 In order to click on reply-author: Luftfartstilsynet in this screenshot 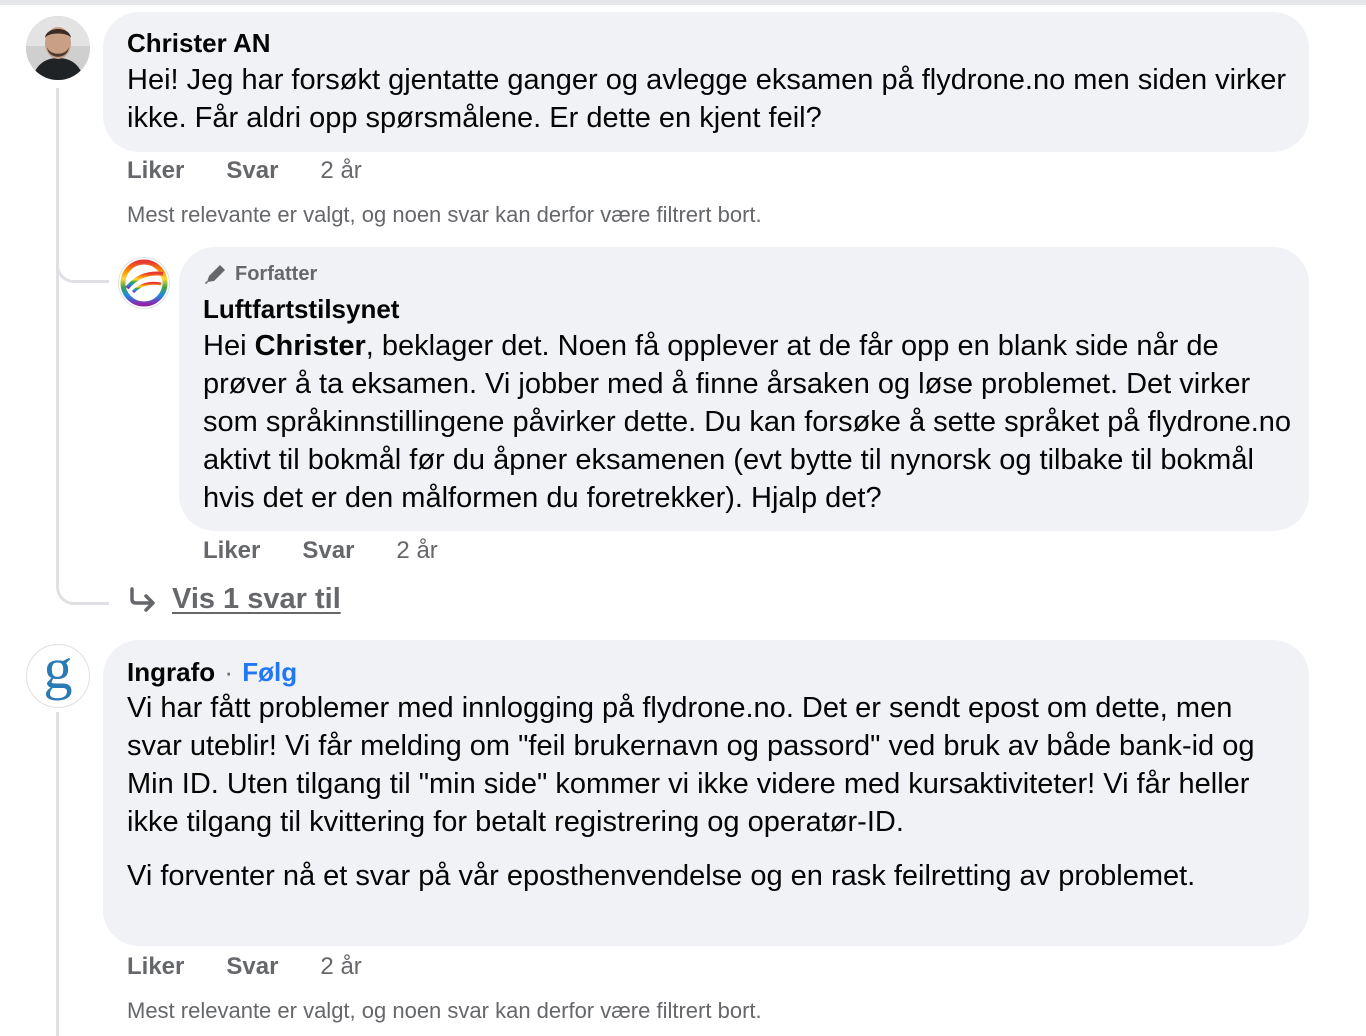, I will do `click(301, 309)`.